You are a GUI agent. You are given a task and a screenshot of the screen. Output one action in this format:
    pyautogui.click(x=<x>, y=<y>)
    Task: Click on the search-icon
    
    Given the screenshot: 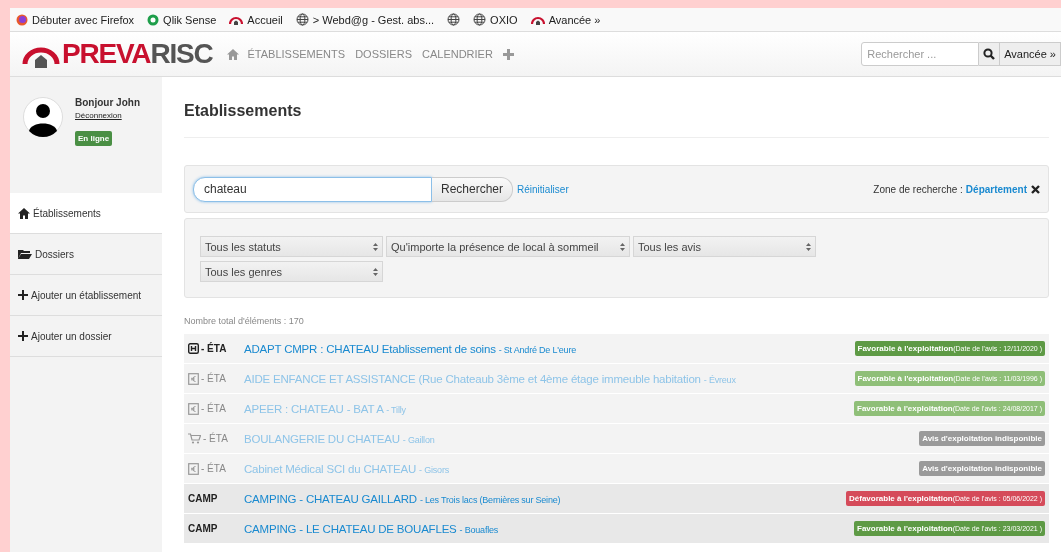 What is the action you would take?
    pyautogui.click(x=989, y=54)
    